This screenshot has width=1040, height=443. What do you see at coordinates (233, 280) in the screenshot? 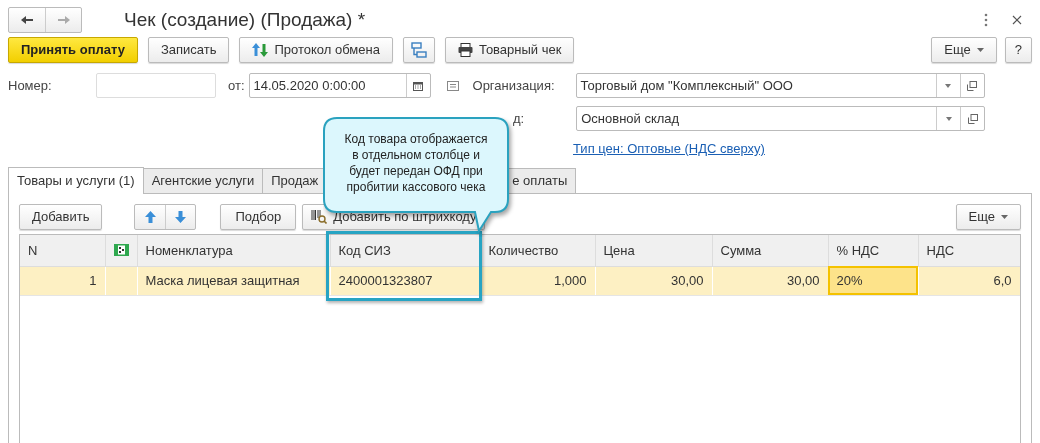
I see `table-cell: Маска лицевая защитная` at bounding box center [233, 280].